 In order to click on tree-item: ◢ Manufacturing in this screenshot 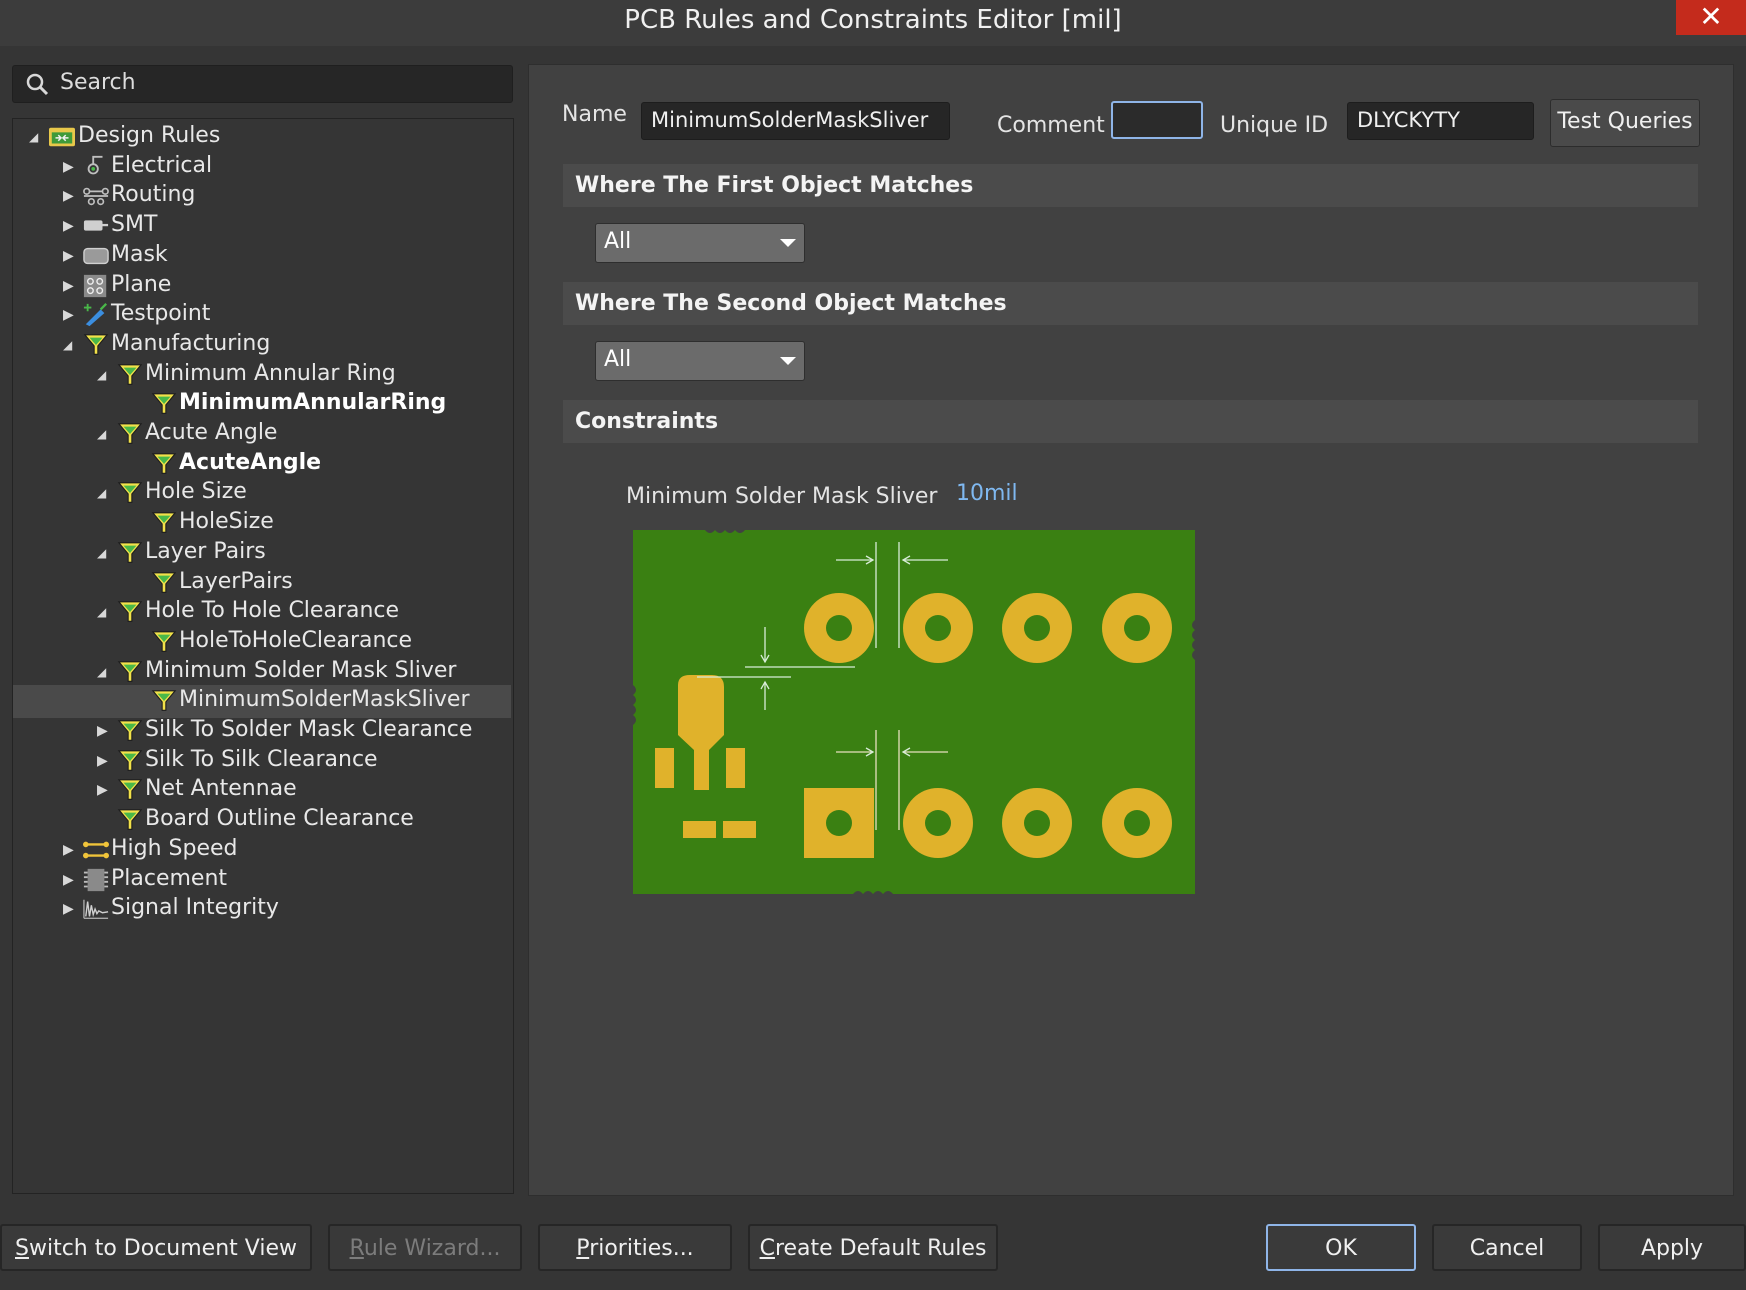, I will do `click(262, 345)`.